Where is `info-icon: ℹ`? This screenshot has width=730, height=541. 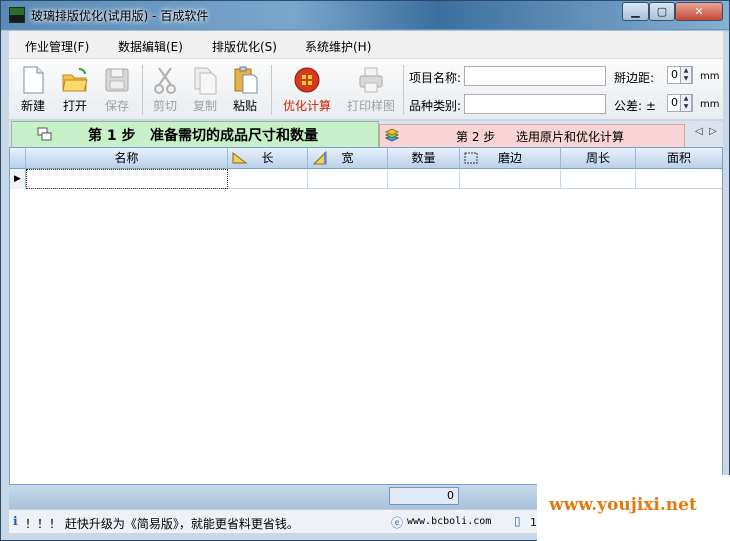 info-icon: ℹ is located at coordinates (15, 521).